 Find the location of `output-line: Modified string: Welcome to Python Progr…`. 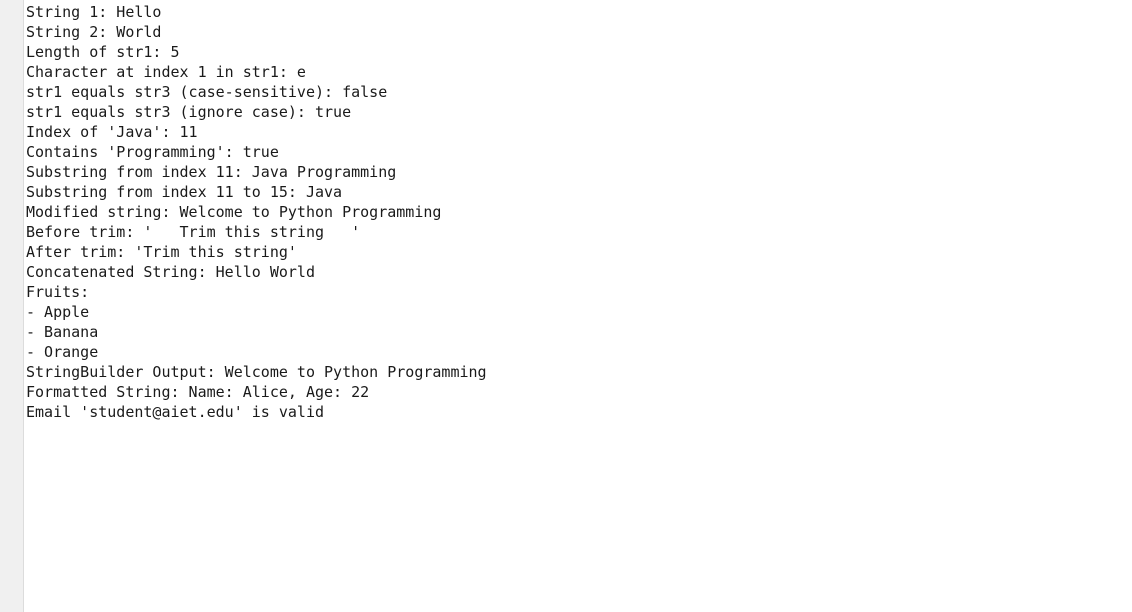

output-line: Modified string: Welcome to Python Progr… is located at coordinates (234, 212).